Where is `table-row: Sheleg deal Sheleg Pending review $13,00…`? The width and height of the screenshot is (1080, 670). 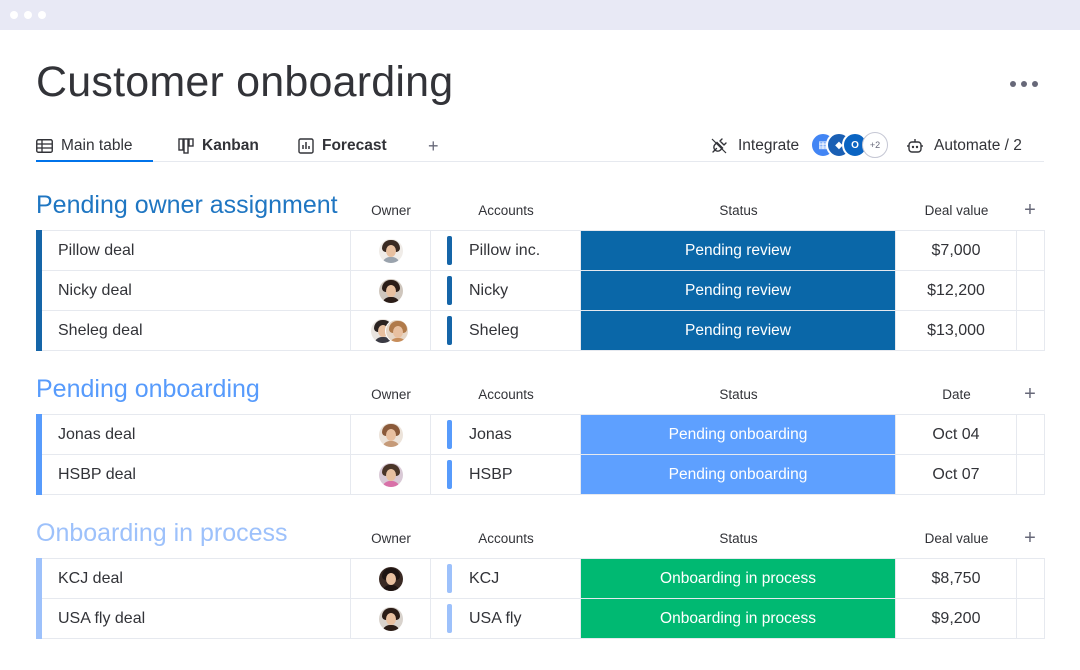 table-row: Sheleg deal Sheleg Pending review $13,00… is located at coordinates (540, 330).